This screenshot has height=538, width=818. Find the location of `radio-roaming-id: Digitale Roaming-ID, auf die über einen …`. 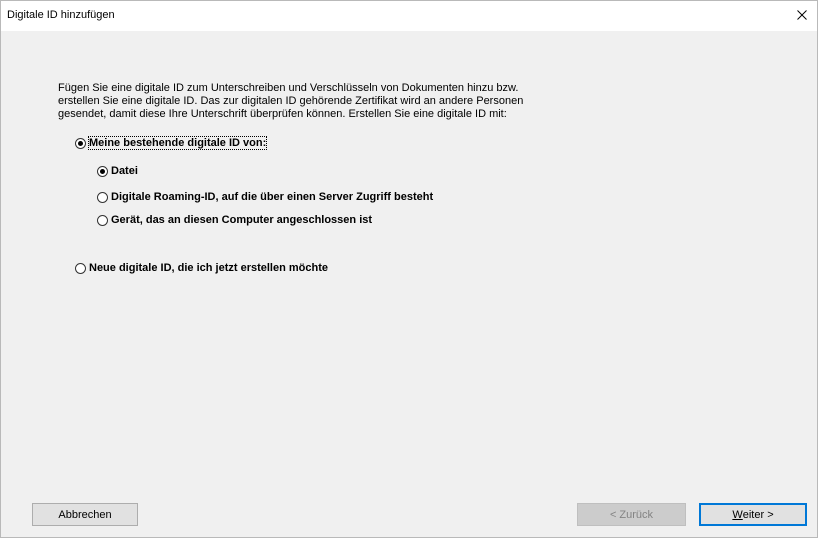

radio-roaming-id: Digitale Roaming-ID, auf die über einen … is located at coordinates (265, 197).